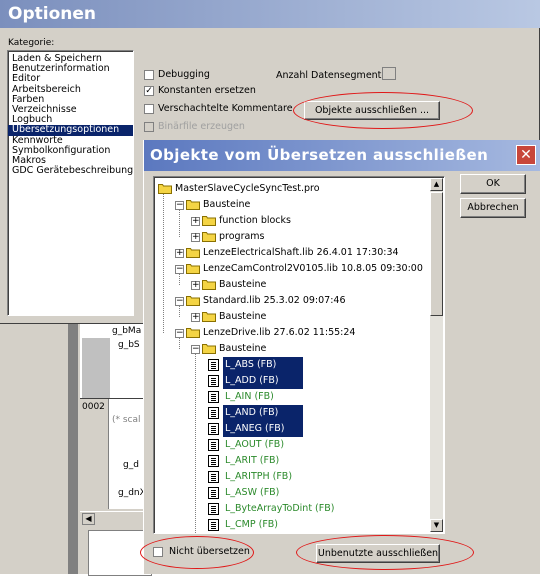 Image resolution: width=540 pixels, height=576 pixels. I want to click on close-icon: ✕, so click(526, 155).